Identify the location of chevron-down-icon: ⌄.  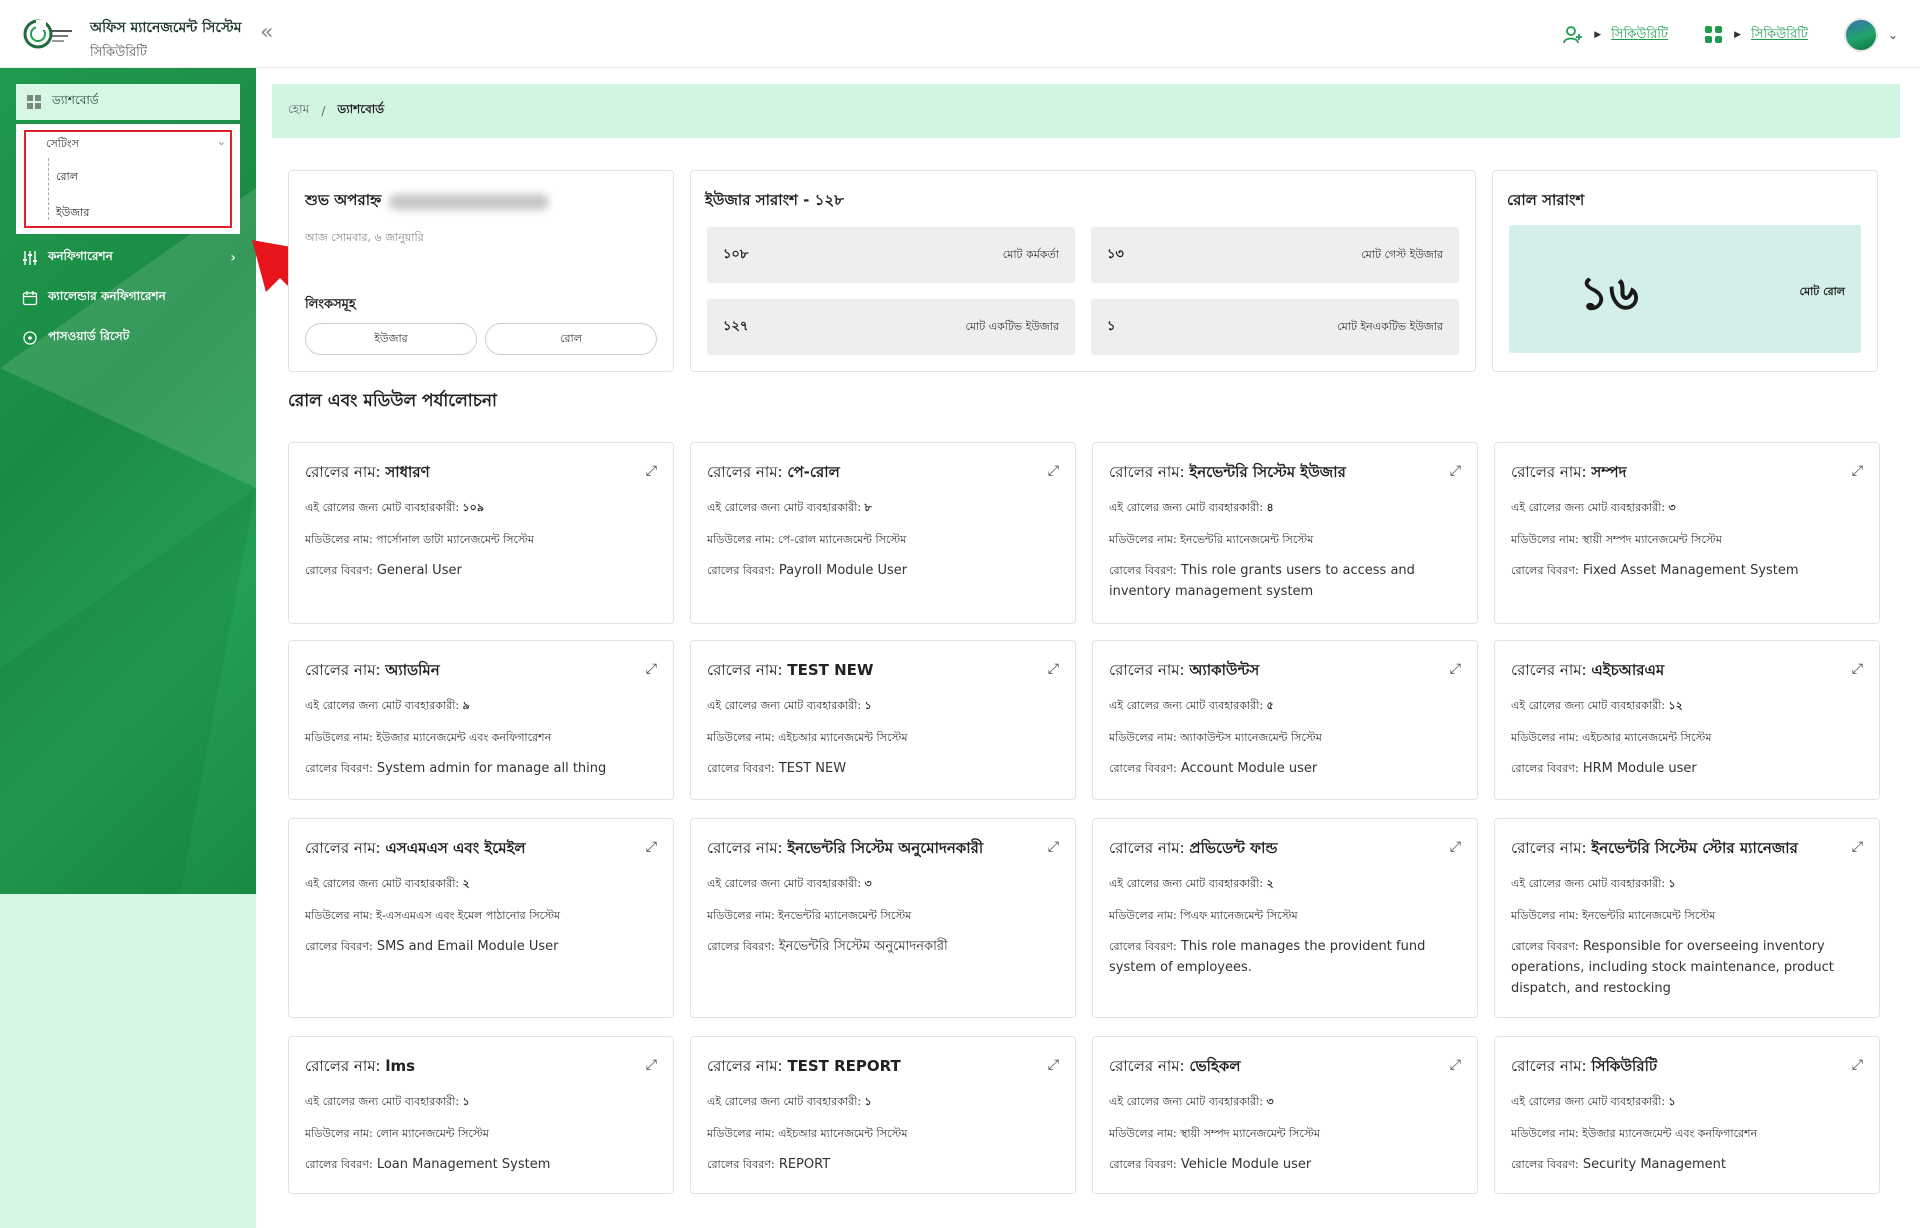
(1893, 35).